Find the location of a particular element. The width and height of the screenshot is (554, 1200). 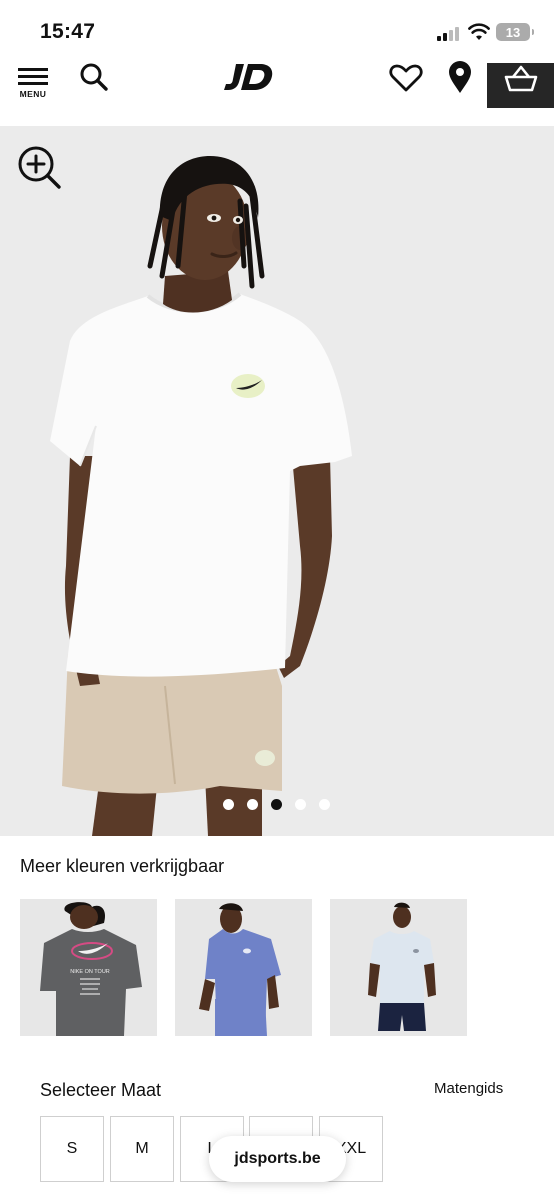

pagination-dot-active is located at coordinates (276, 804).